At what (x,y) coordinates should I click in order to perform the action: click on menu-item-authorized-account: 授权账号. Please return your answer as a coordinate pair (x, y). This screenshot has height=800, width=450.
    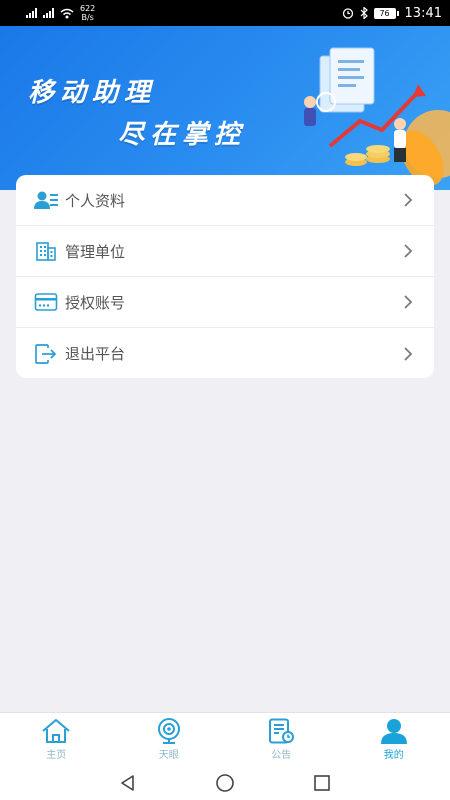
    Looking at the image, I should click on (225, 302).